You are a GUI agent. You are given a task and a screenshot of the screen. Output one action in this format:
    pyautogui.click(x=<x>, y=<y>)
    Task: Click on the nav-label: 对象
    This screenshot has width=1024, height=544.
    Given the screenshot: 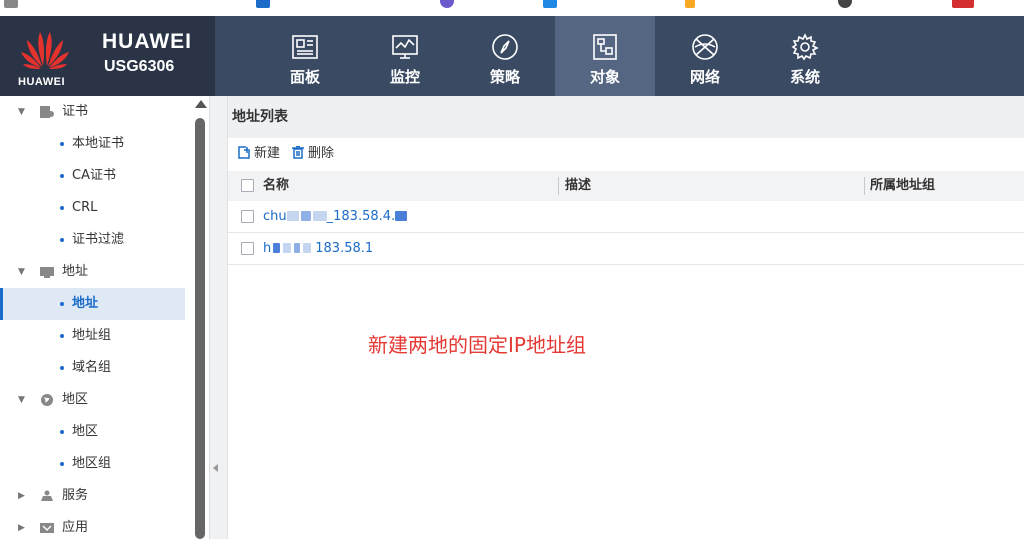 What is the action you would take?
    pyautogui.click(x=604, y=77)
    